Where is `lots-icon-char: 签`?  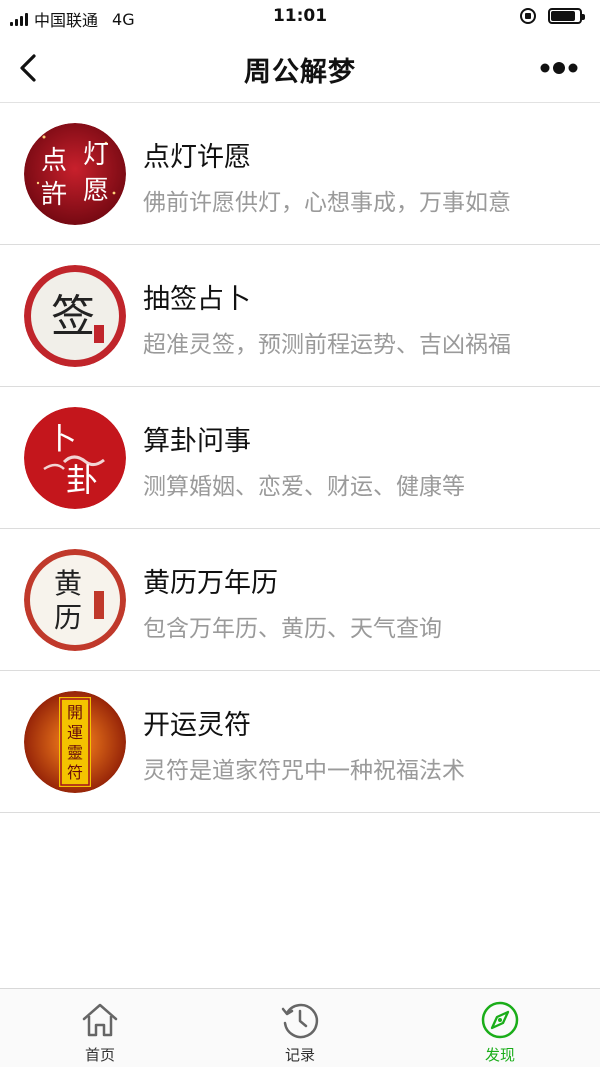 lots-icon-char: 签 is located at coordinates (73, 316).